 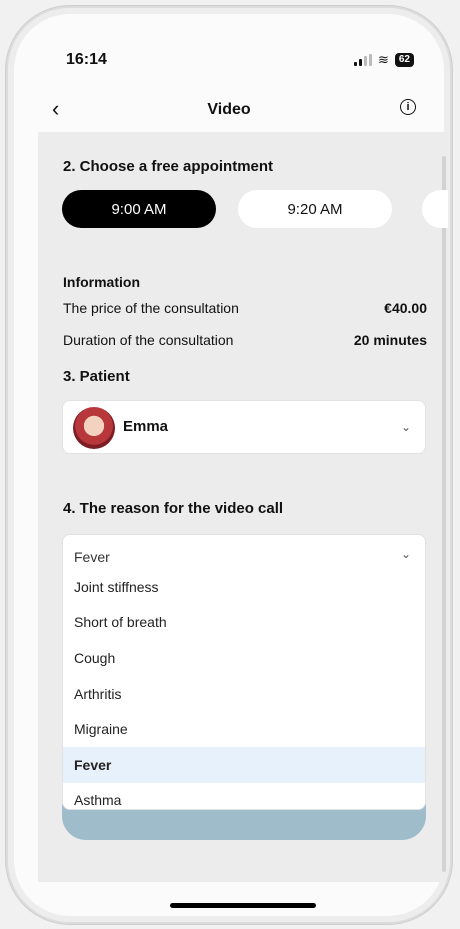 What do you see at coordinates (405, 308) in the screenshot?
I see `info-value: €40.00` at bounding box center [405, 308].